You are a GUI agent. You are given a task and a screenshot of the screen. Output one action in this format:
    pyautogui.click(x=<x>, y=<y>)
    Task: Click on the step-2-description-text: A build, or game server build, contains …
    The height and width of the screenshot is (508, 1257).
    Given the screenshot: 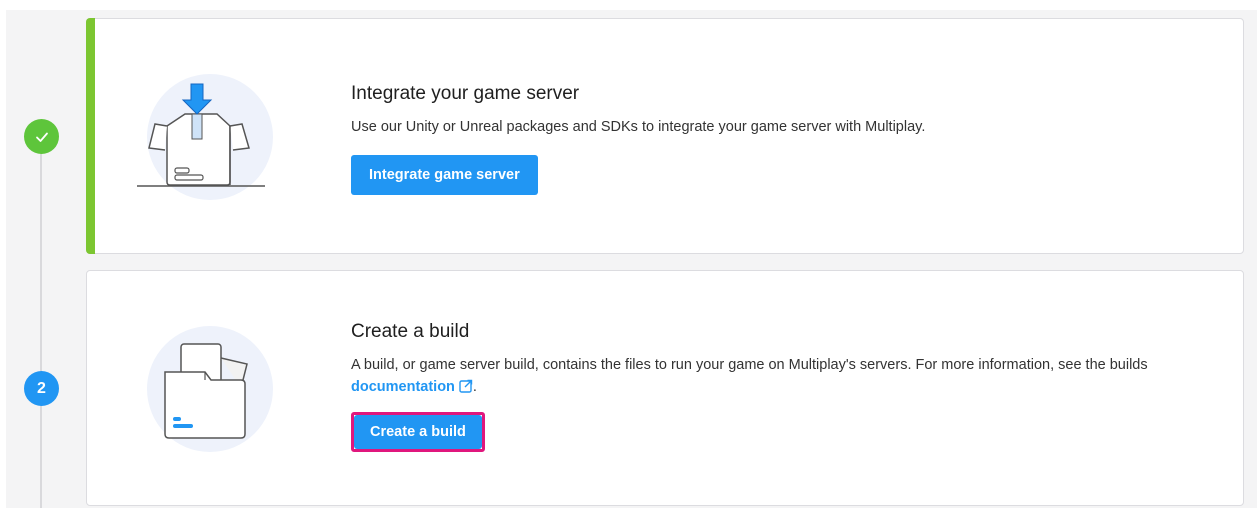 What is the action you would take?
    pyautogui.click(x=749, y=365)
    